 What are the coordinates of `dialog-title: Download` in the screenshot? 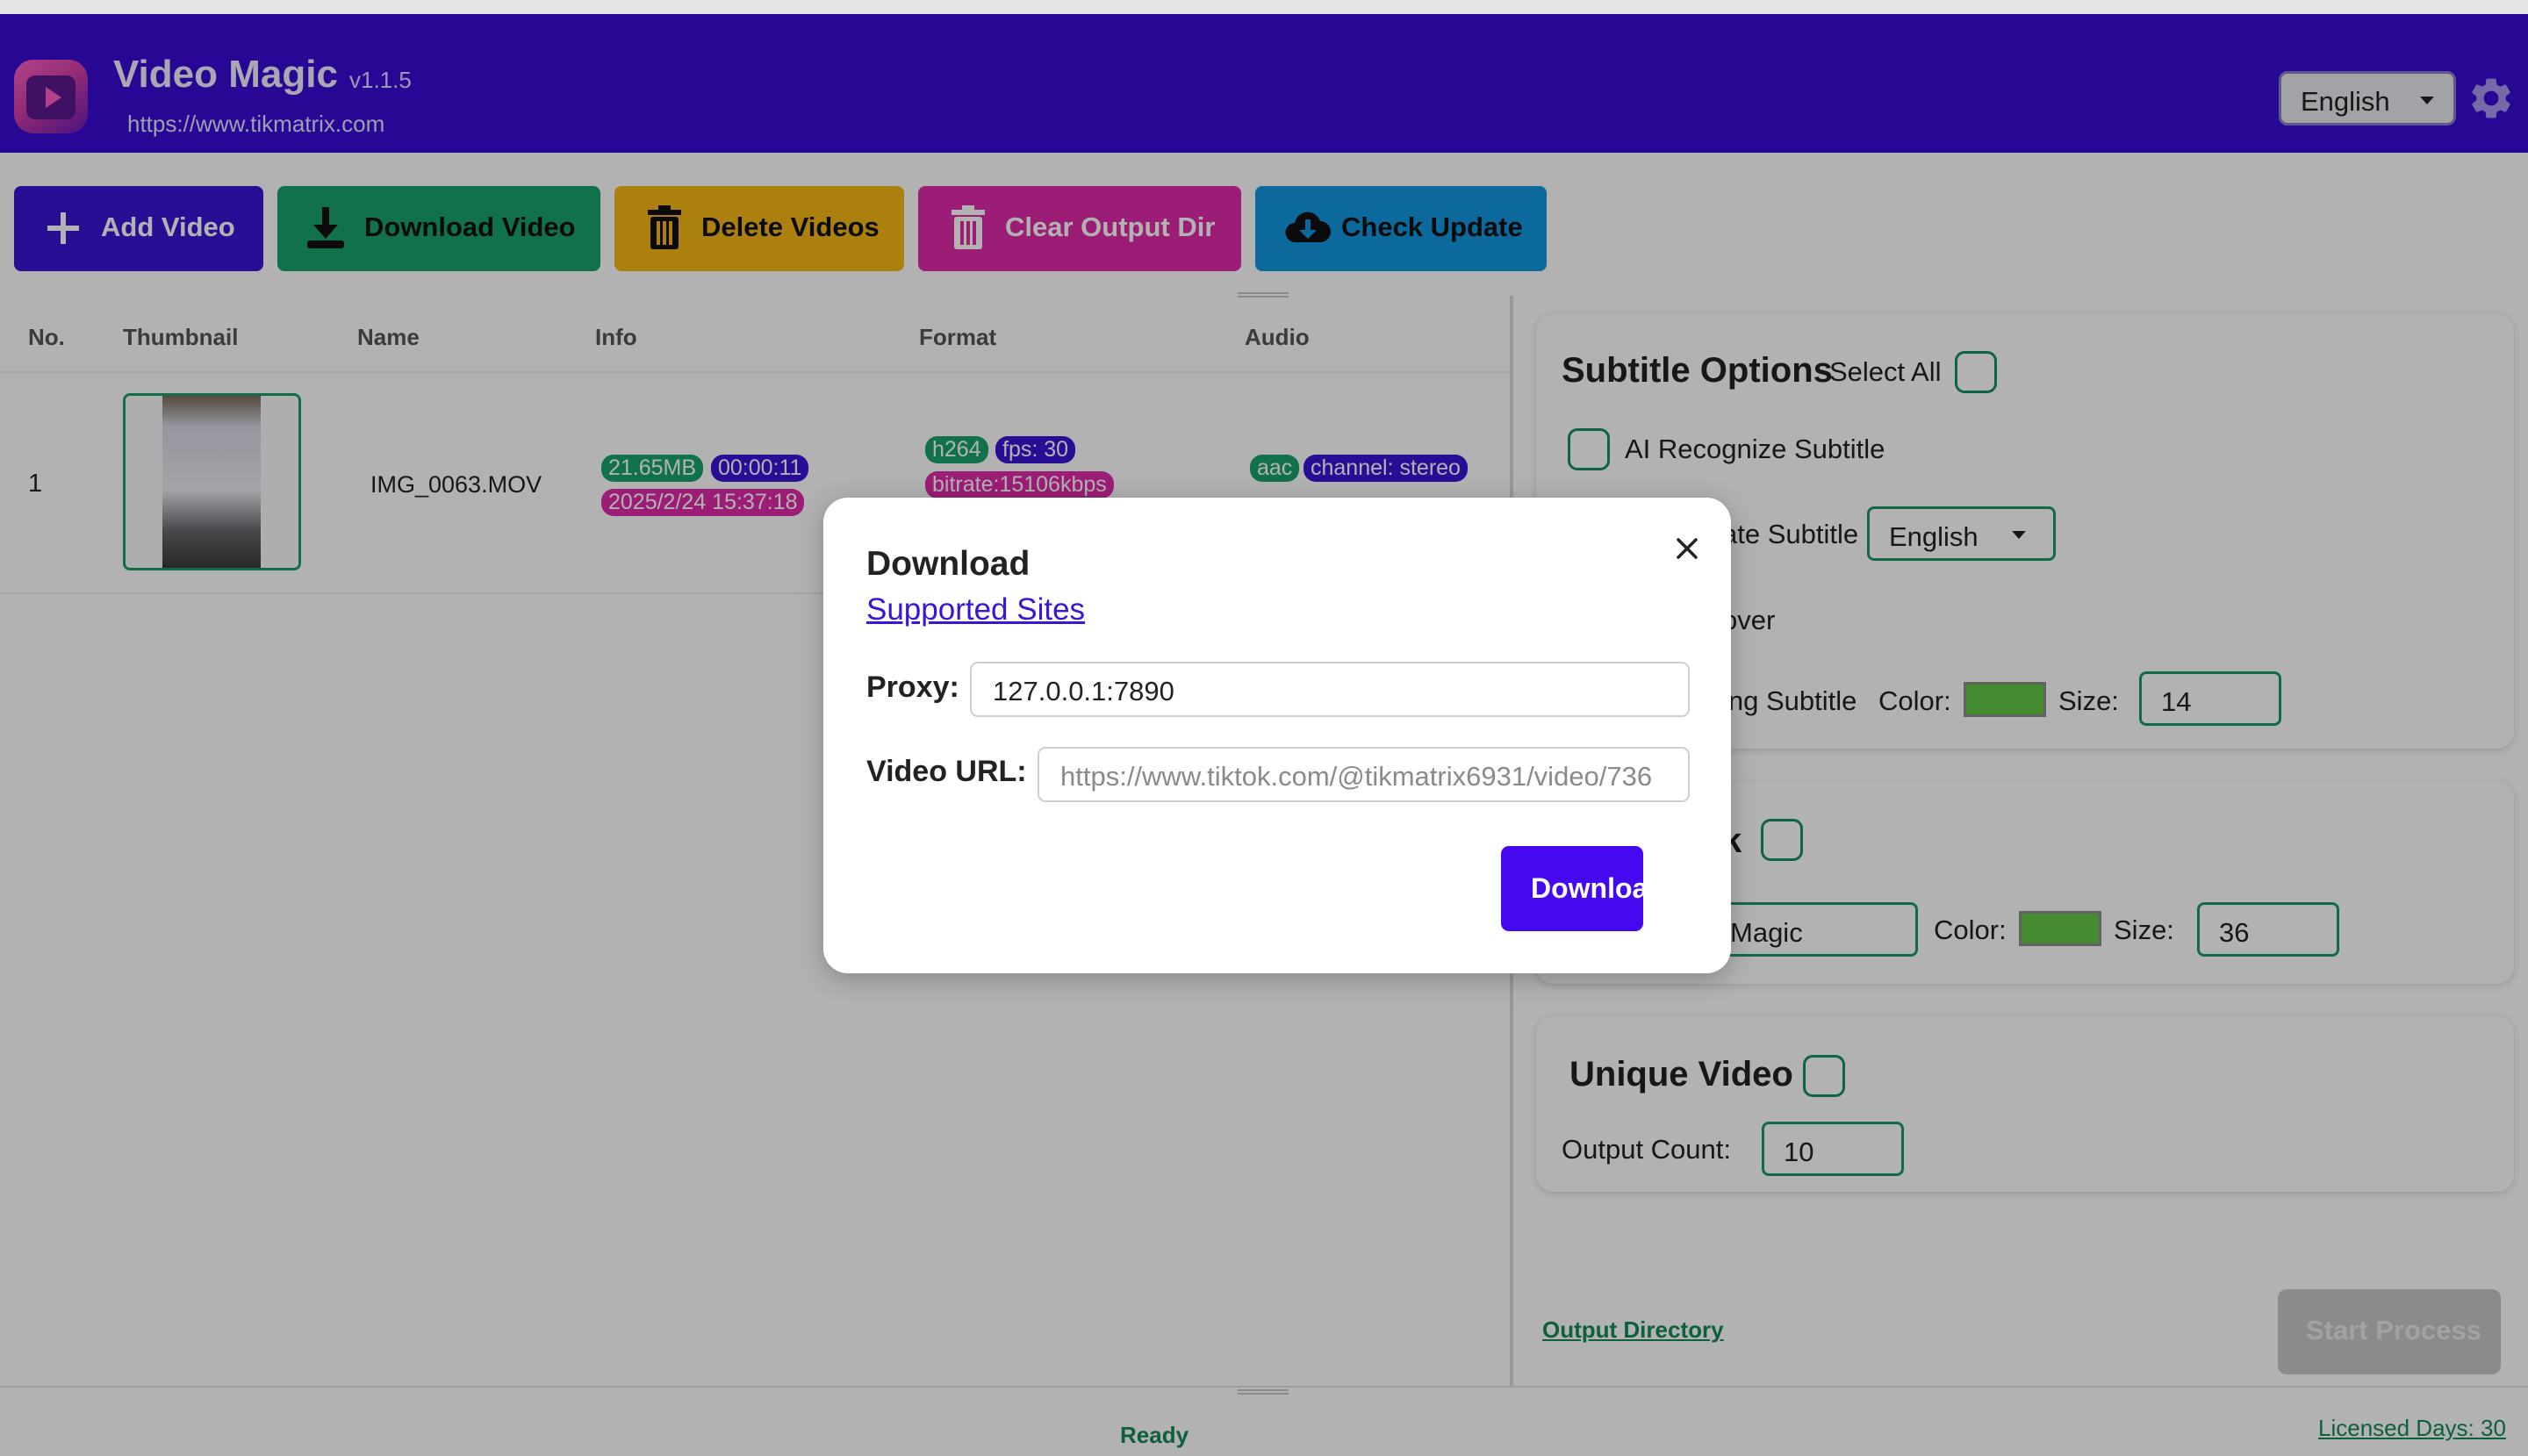 It's located at (949, 564).